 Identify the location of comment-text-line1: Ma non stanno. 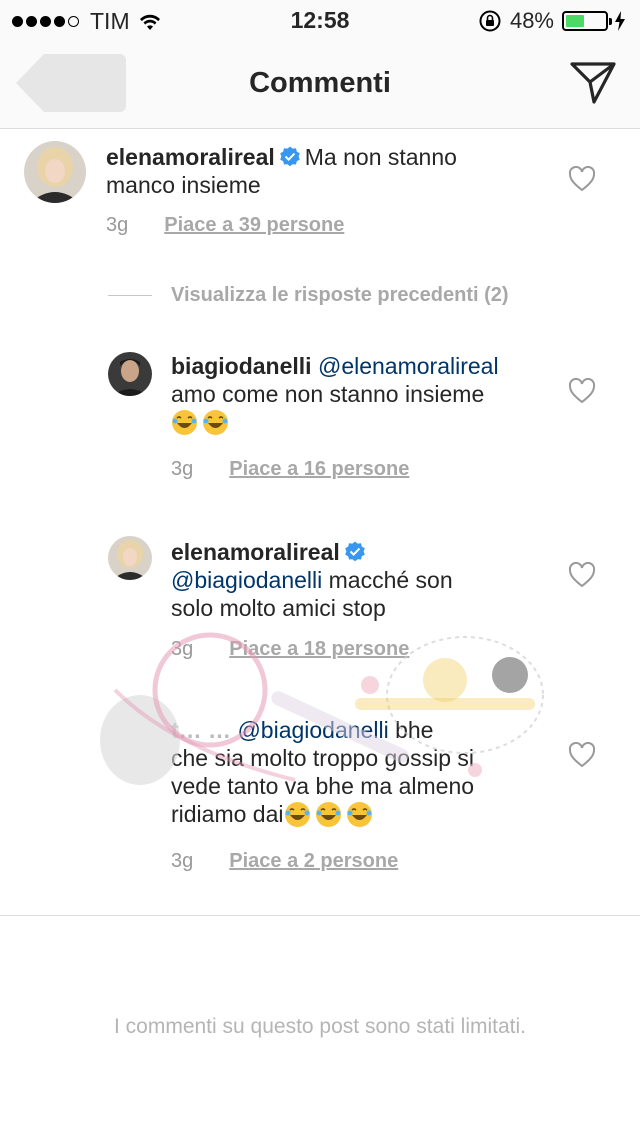
(380, 157).